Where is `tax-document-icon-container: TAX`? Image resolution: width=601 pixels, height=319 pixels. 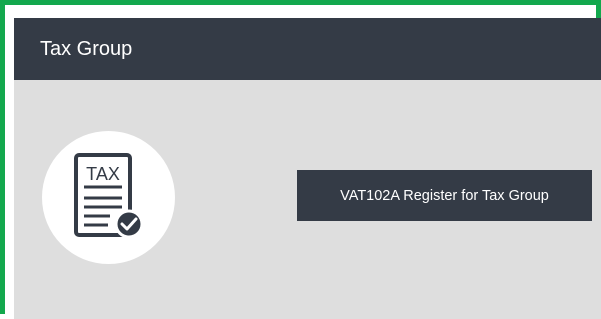
tax-document-icon-container: TAX is located at coordinates (108, 197).